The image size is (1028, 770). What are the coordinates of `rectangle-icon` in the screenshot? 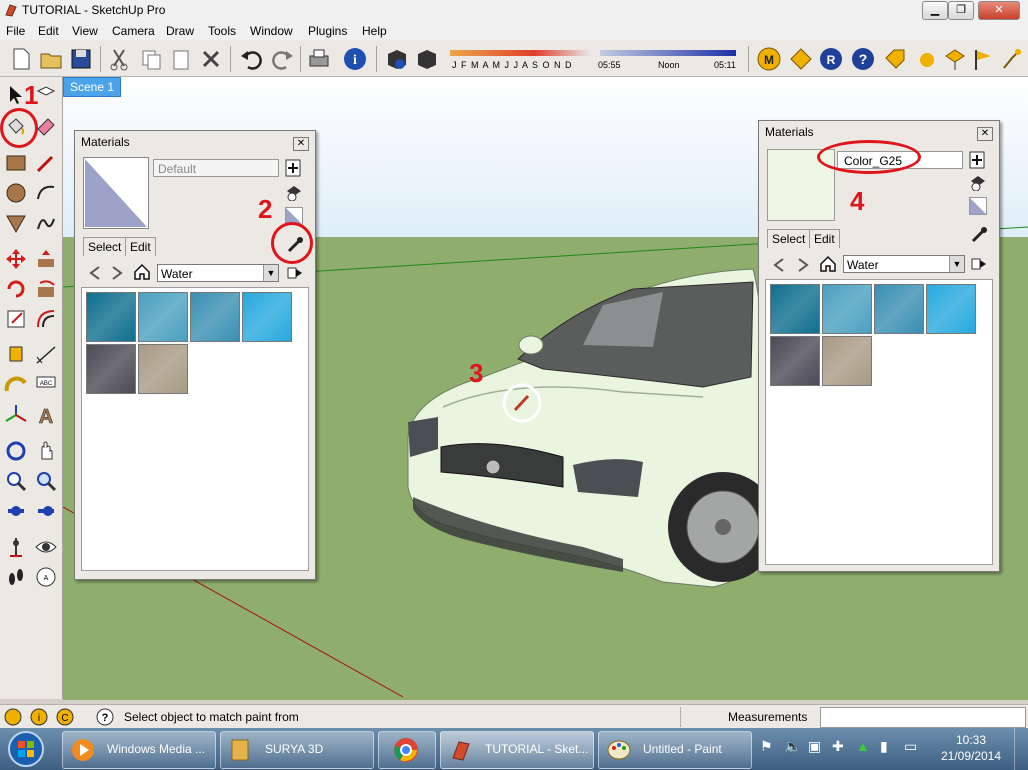 It's located at (16, 163).